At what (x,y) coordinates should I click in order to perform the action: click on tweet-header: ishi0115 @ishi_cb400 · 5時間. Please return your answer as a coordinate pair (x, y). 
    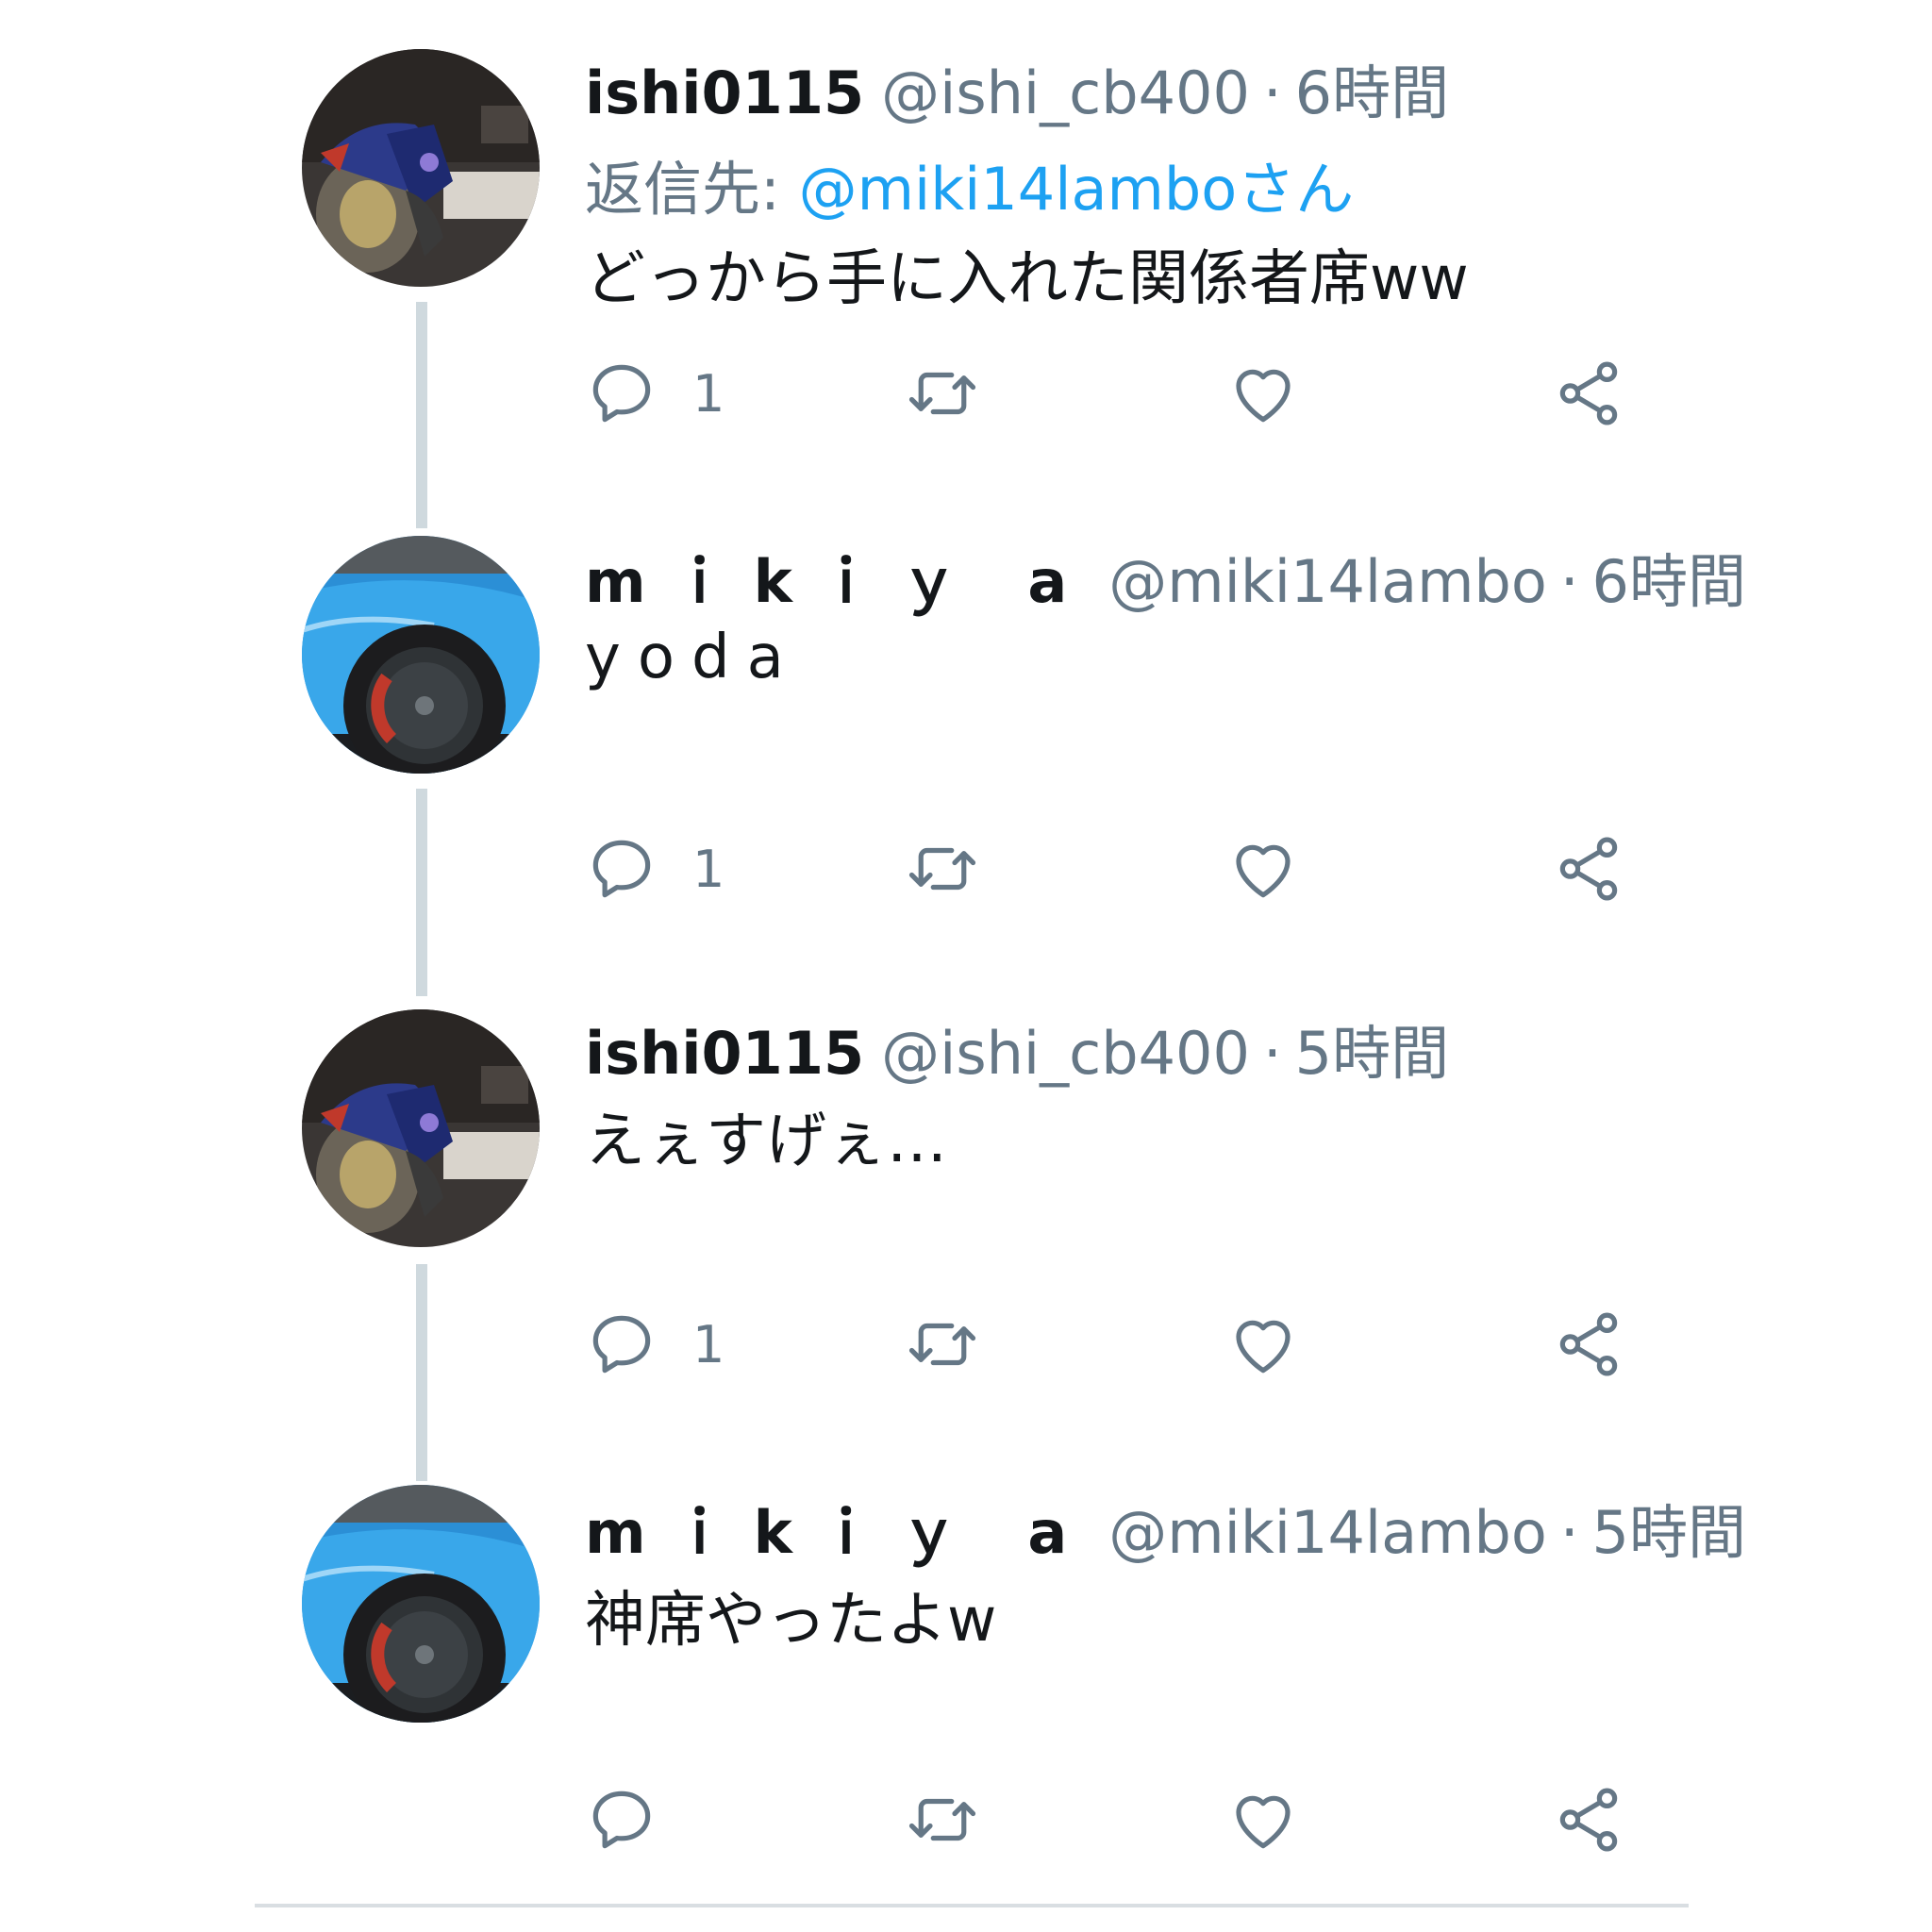
    Looking at the image, I should click on (1017, 1047).